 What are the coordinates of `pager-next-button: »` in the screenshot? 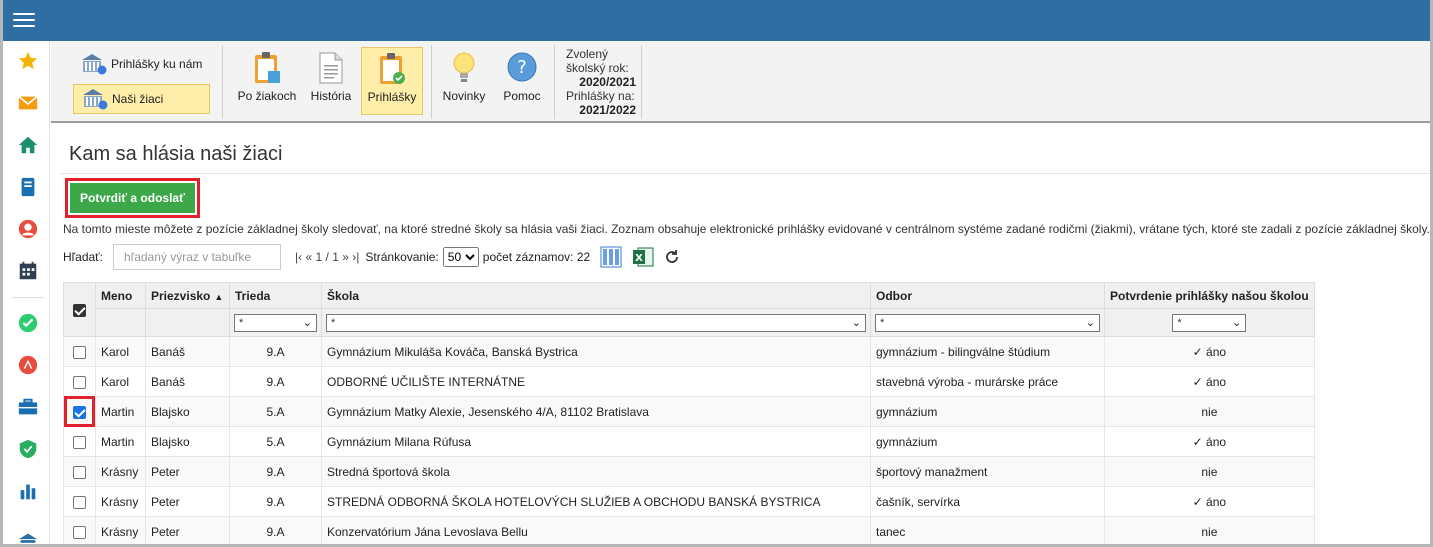 It's located at (345, 257).